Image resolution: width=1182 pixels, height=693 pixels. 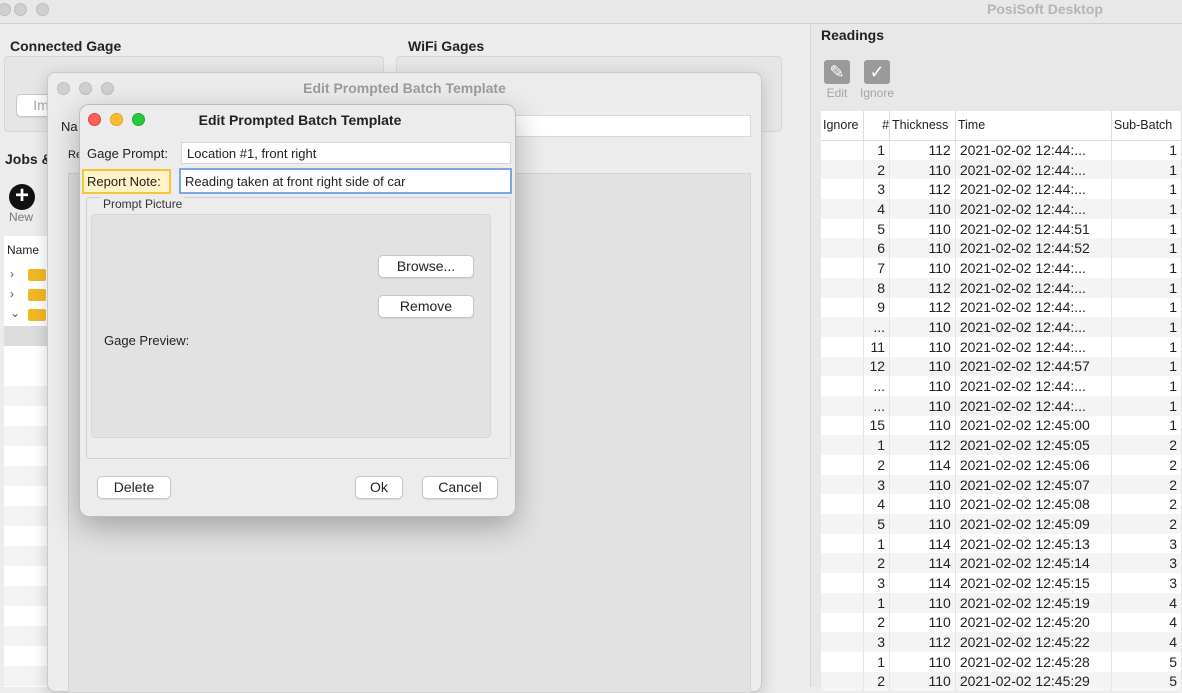 What do you see at coordinates (22, 197) in the screenshot?
I see `new-job-icon: +` at bounding box center [22, 197].